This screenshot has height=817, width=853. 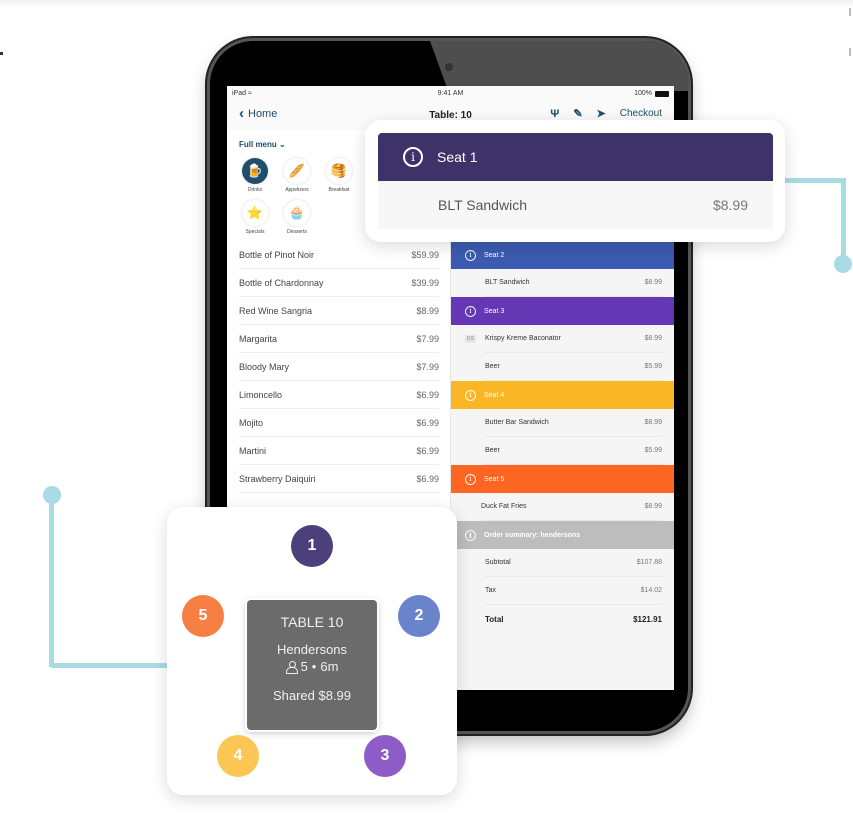 I want to click on order-item: 0.5 Krispy Kreme Baconator $8.99, so click(x=563, y=339).